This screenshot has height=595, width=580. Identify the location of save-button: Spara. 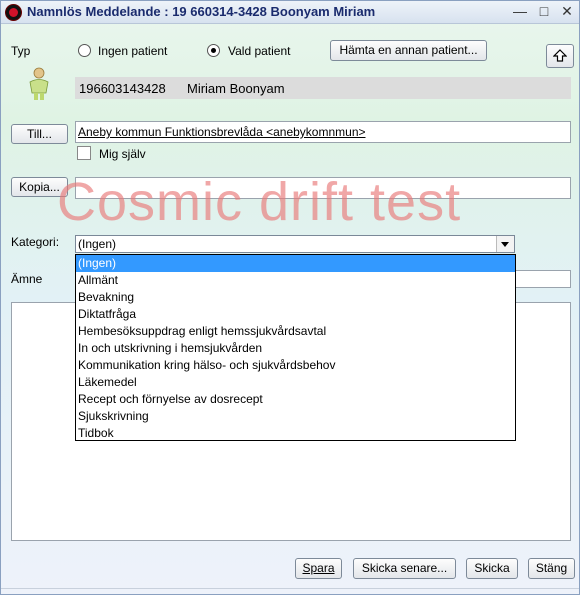
(318, 568).